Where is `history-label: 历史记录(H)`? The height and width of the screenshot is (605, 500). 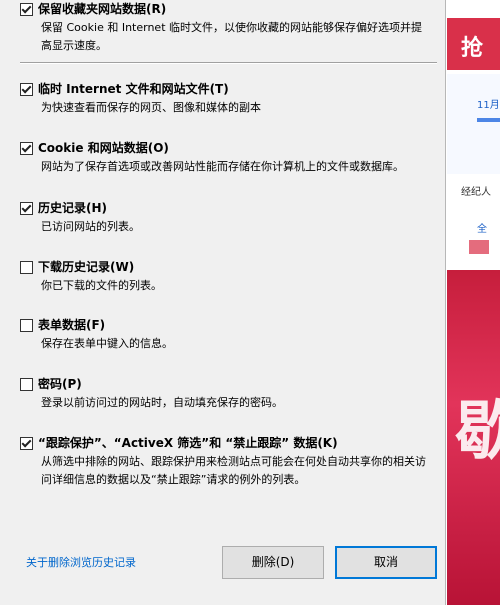 history-label: 历史记录(H) is located at coordinates (72, 208).